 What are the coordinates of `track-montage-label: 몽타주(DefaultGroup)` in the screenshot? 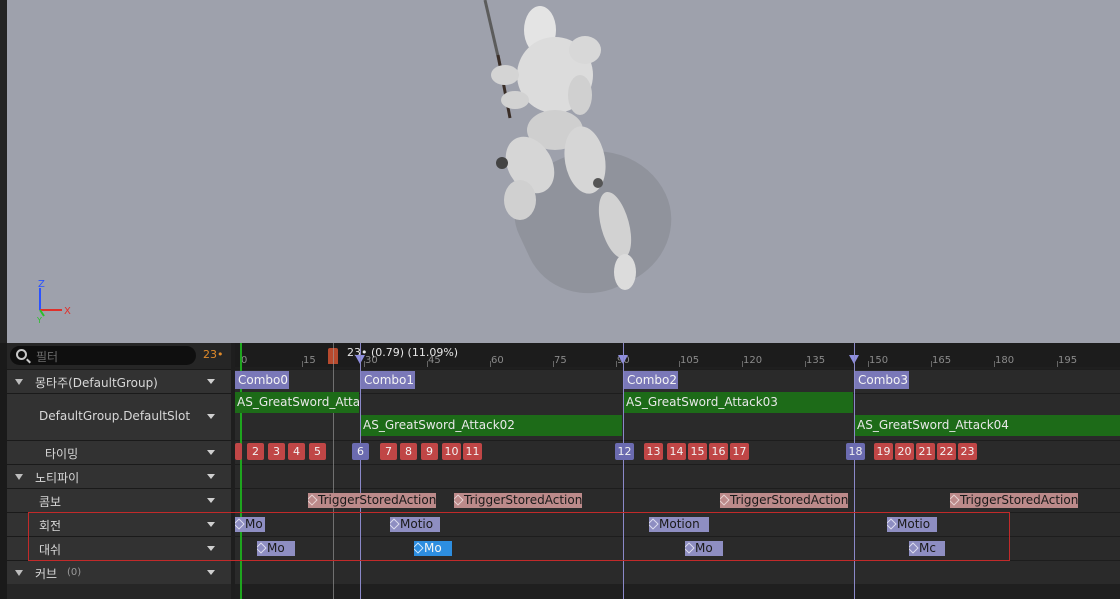 It's located at (96, 383).